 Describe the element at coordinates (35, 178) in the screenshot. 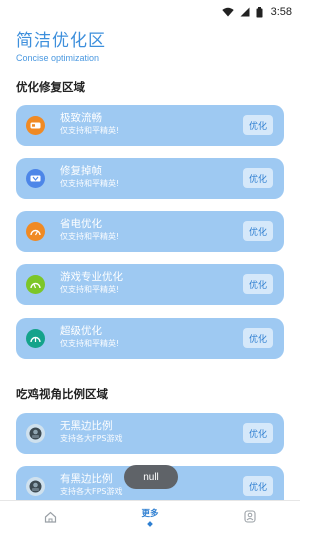

I see `frame-fix-icon` at that location.